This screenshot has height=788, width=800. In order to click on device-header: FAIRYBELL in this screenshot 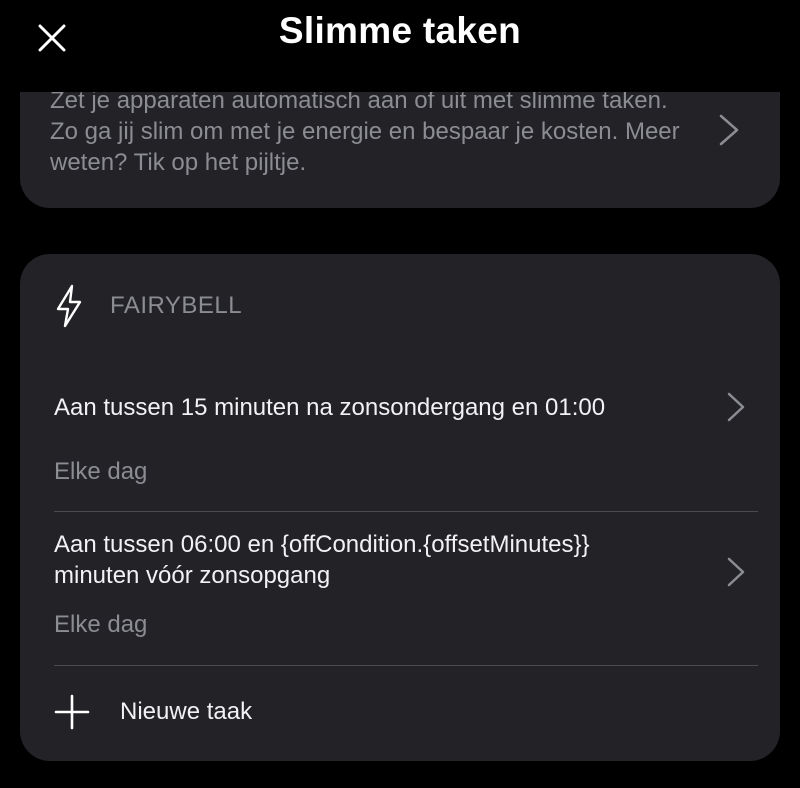, I will do `click(148, 306)`.